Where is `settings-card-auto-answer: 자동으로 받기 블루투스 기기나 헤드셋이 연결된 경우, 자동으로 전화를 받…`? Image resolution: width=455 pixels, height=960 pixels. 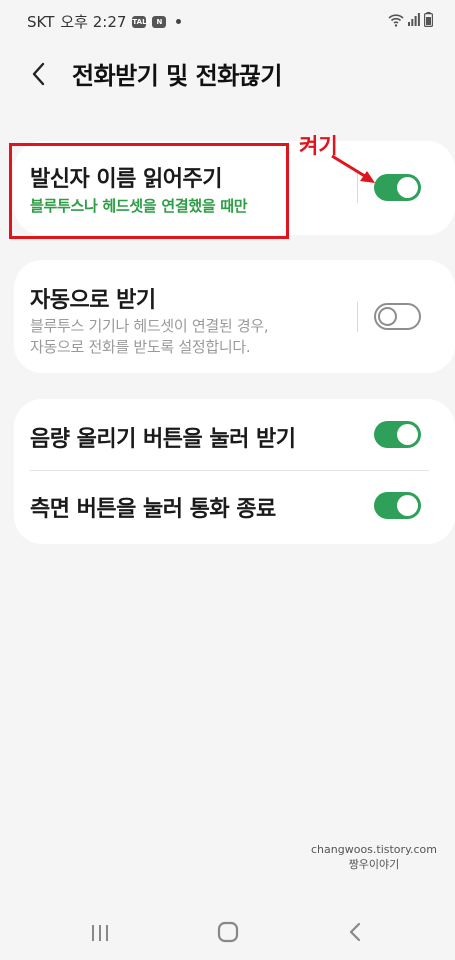
settings-card-auto-answer: 자동으로 받기 블루투스 기기나 헤드셋이 연결된 경우, 자동으로 전화를 받… is located at coordinates (234, 316).